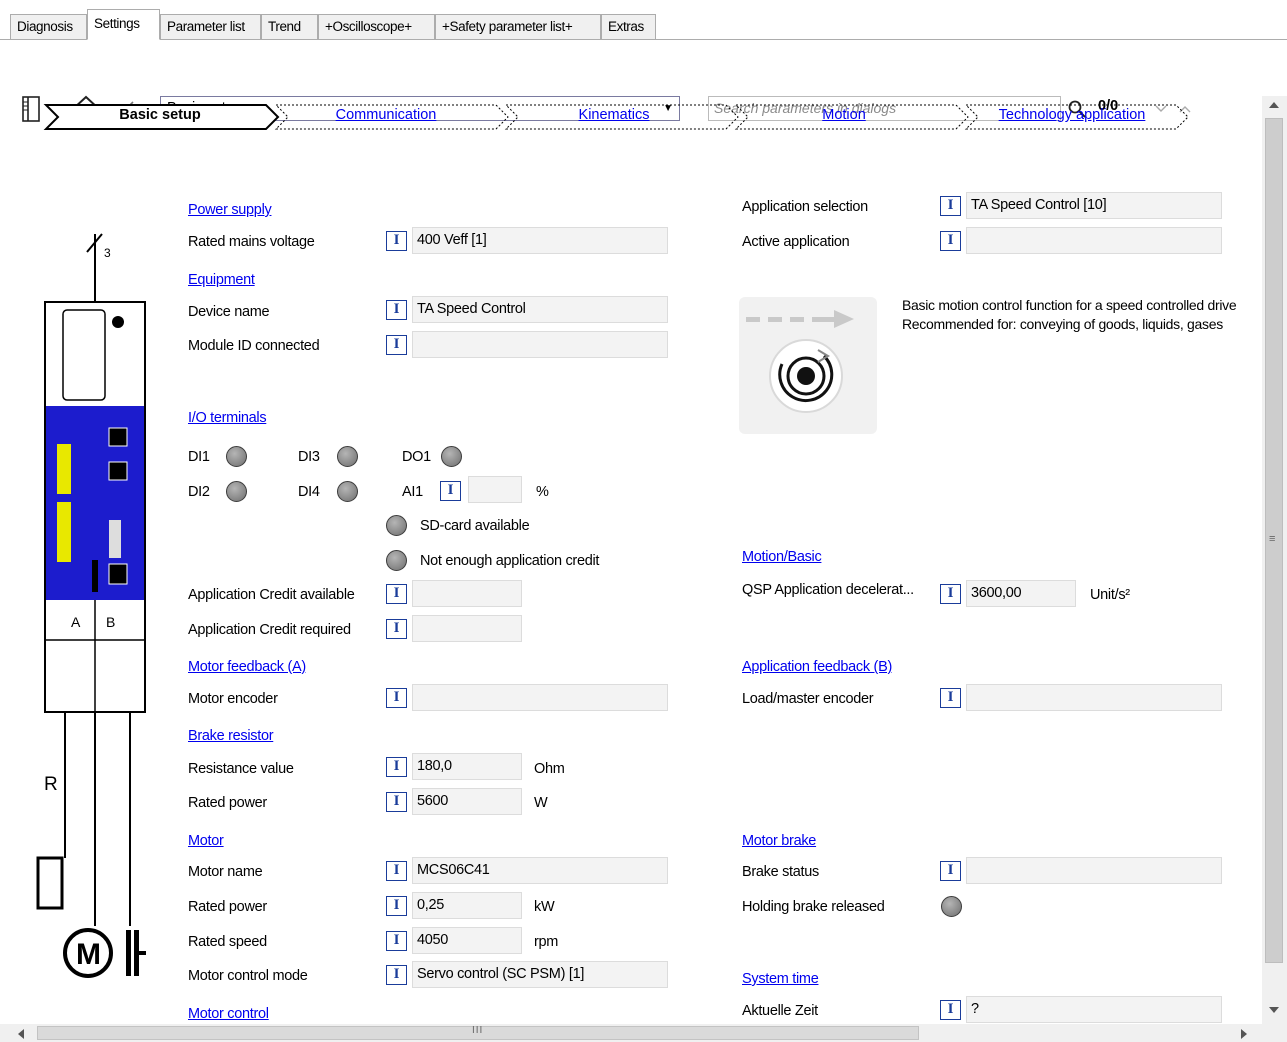  I want to click on phase-count: 3, so click(107, 253).